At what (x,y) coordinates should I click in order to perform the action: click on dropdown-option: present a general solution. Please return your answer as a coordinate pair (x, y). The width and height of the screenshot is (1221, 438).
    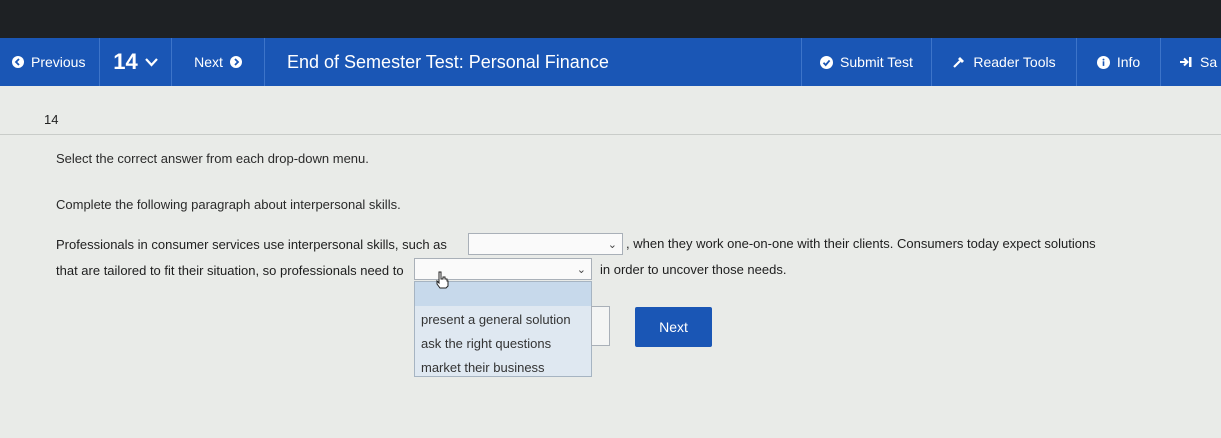
    Looking at the image, I should click on (496, 319).